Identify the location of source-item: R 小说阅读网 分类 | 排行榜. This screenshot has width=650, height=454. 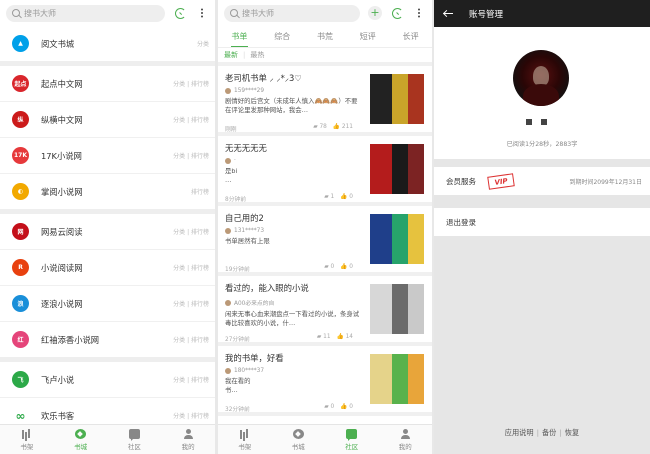
(107, 268).